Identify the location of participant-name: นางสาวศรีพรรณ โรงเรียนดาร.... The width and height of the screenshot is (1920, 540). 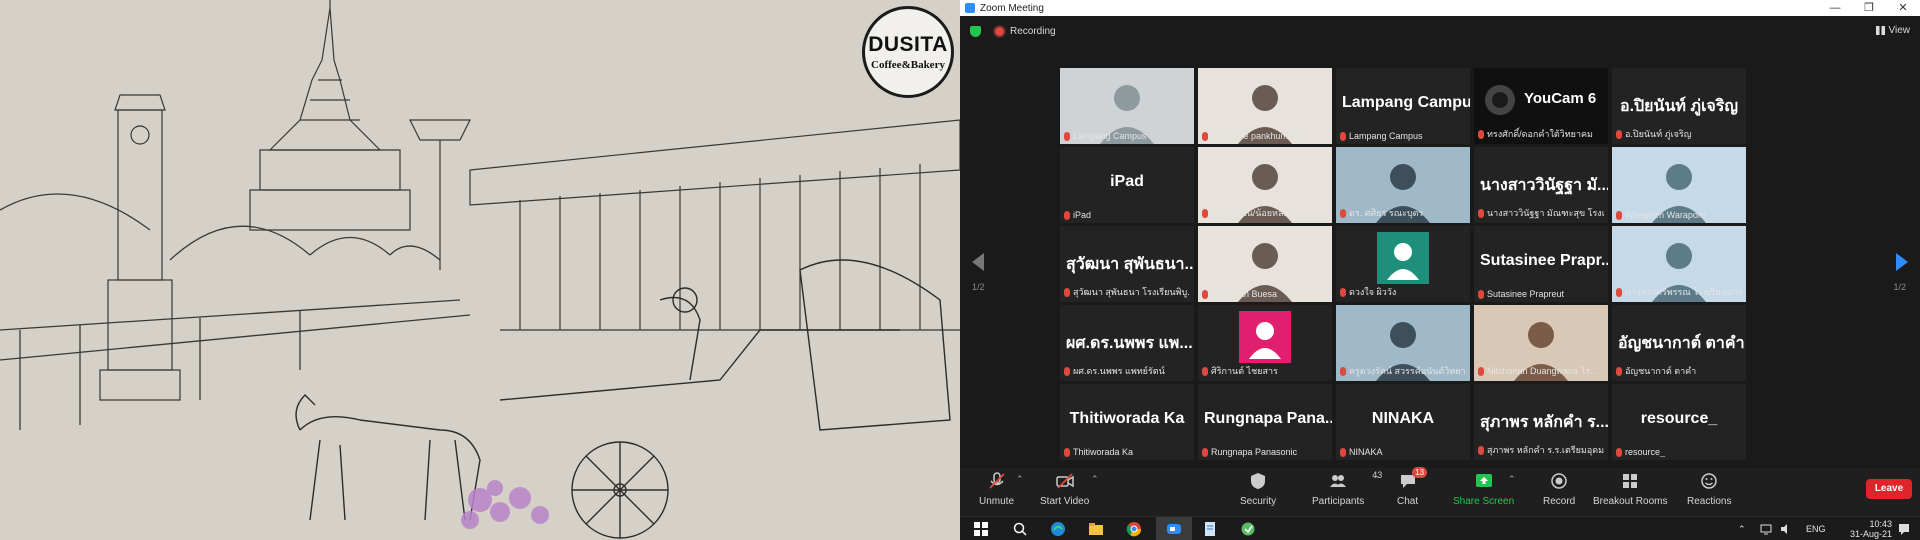
(1683, 292).